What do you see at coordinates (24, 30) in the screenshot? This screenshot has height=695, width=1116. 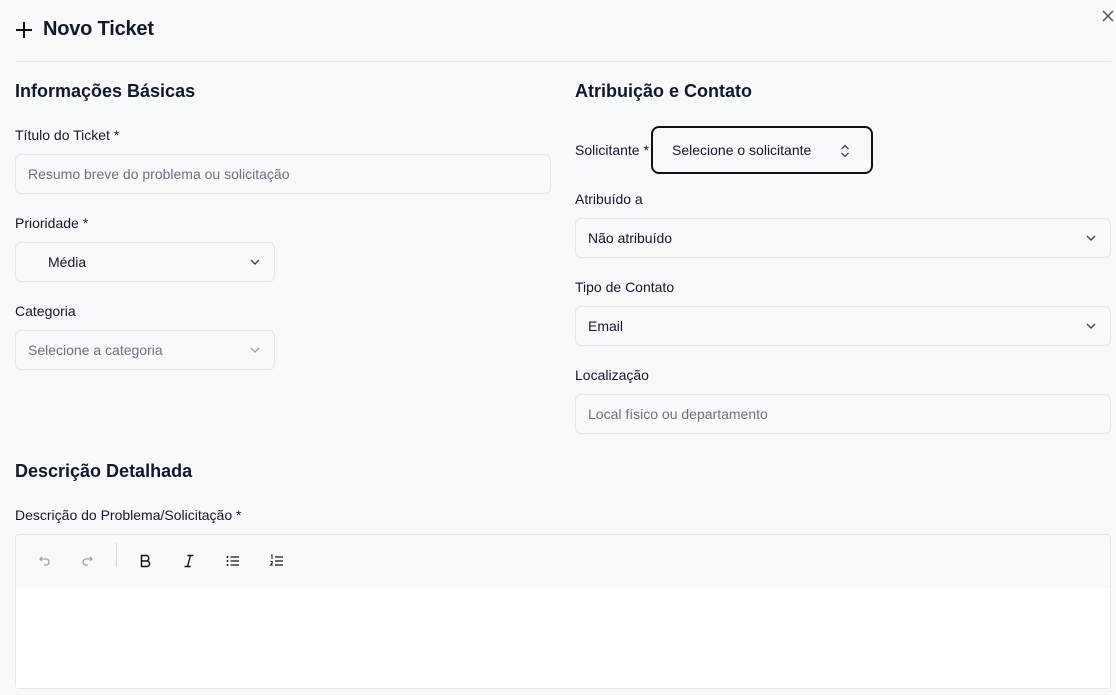 I see `plus-icon` at bounding box center [24, 30].